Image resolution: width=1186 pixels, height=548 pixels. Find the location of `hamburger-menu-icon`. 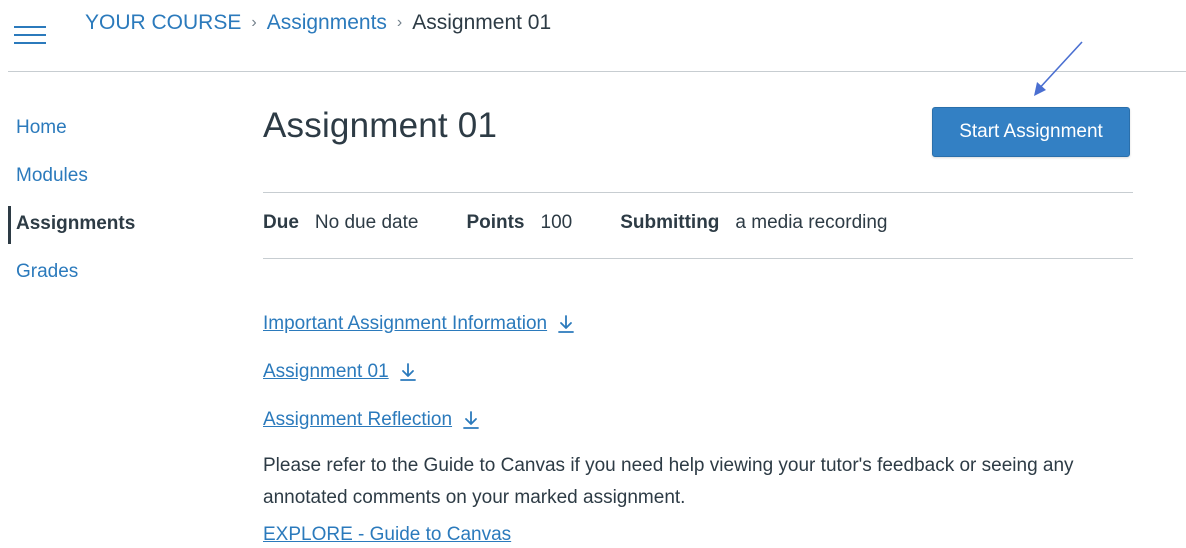

hamburger-menu-icon is located at coordinates (30, 37).